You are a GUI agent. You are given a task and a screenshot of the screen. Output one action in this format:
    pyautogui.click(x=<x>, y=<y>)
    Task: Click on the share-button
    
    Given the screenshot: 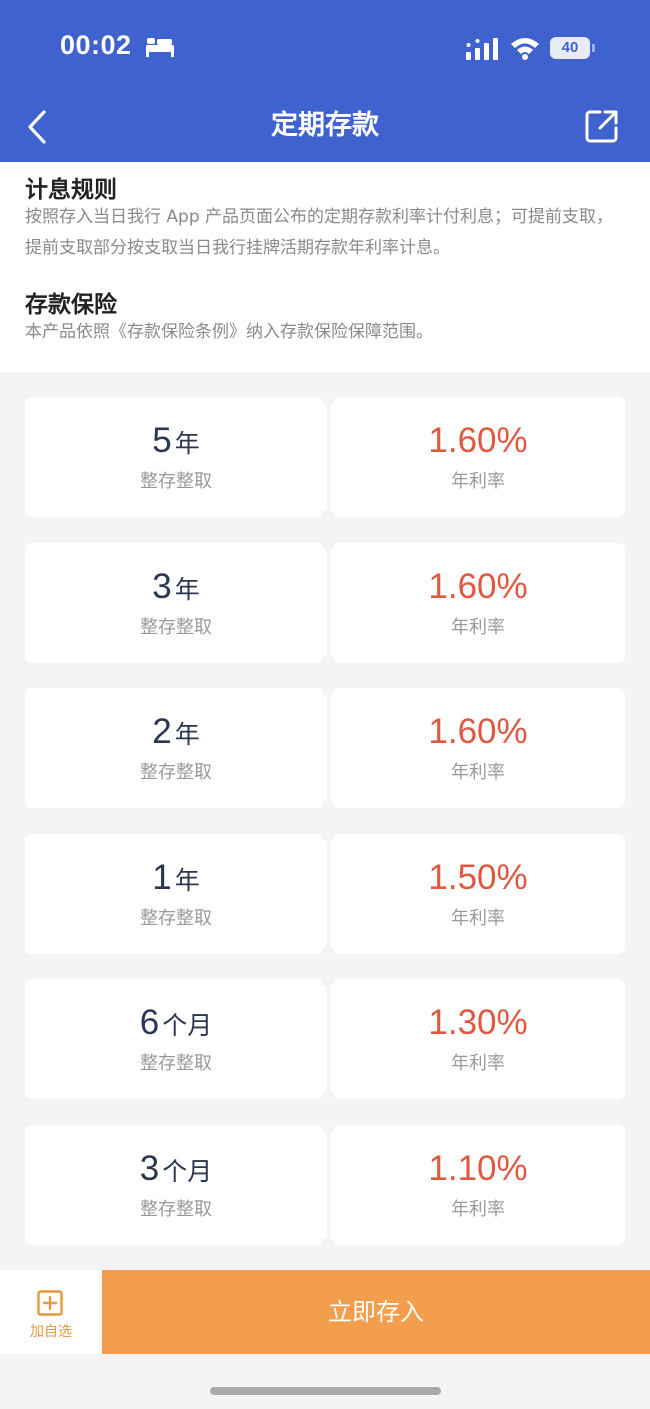 What is the action you would take?
    pyautogui.click(x=602, y=126)
    